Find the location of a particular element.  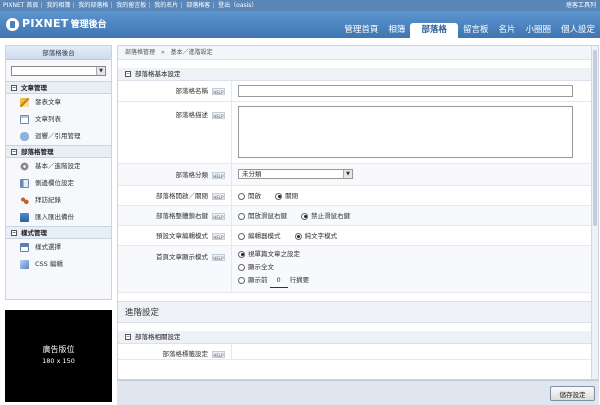

field-label: 首頁文章顯示模式 is located at coordinates (182, 257).